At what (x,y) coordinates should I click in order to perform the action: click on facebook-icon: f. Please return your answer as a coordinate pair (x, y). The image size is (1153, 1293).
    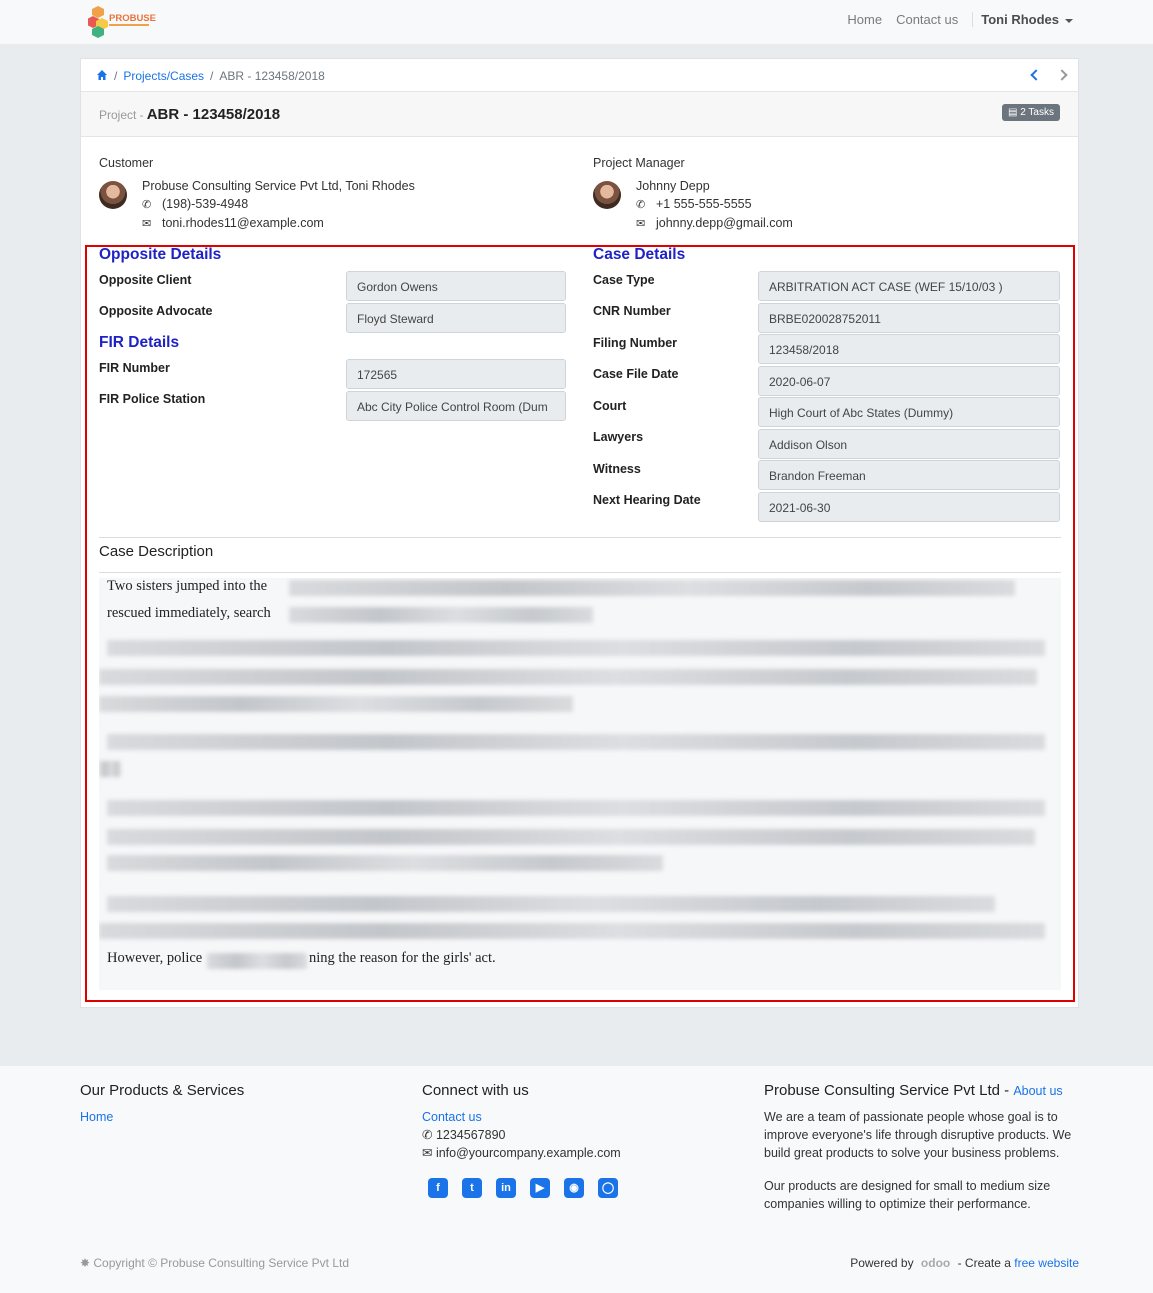
    Looking at the image, I should click on (438, 1188).